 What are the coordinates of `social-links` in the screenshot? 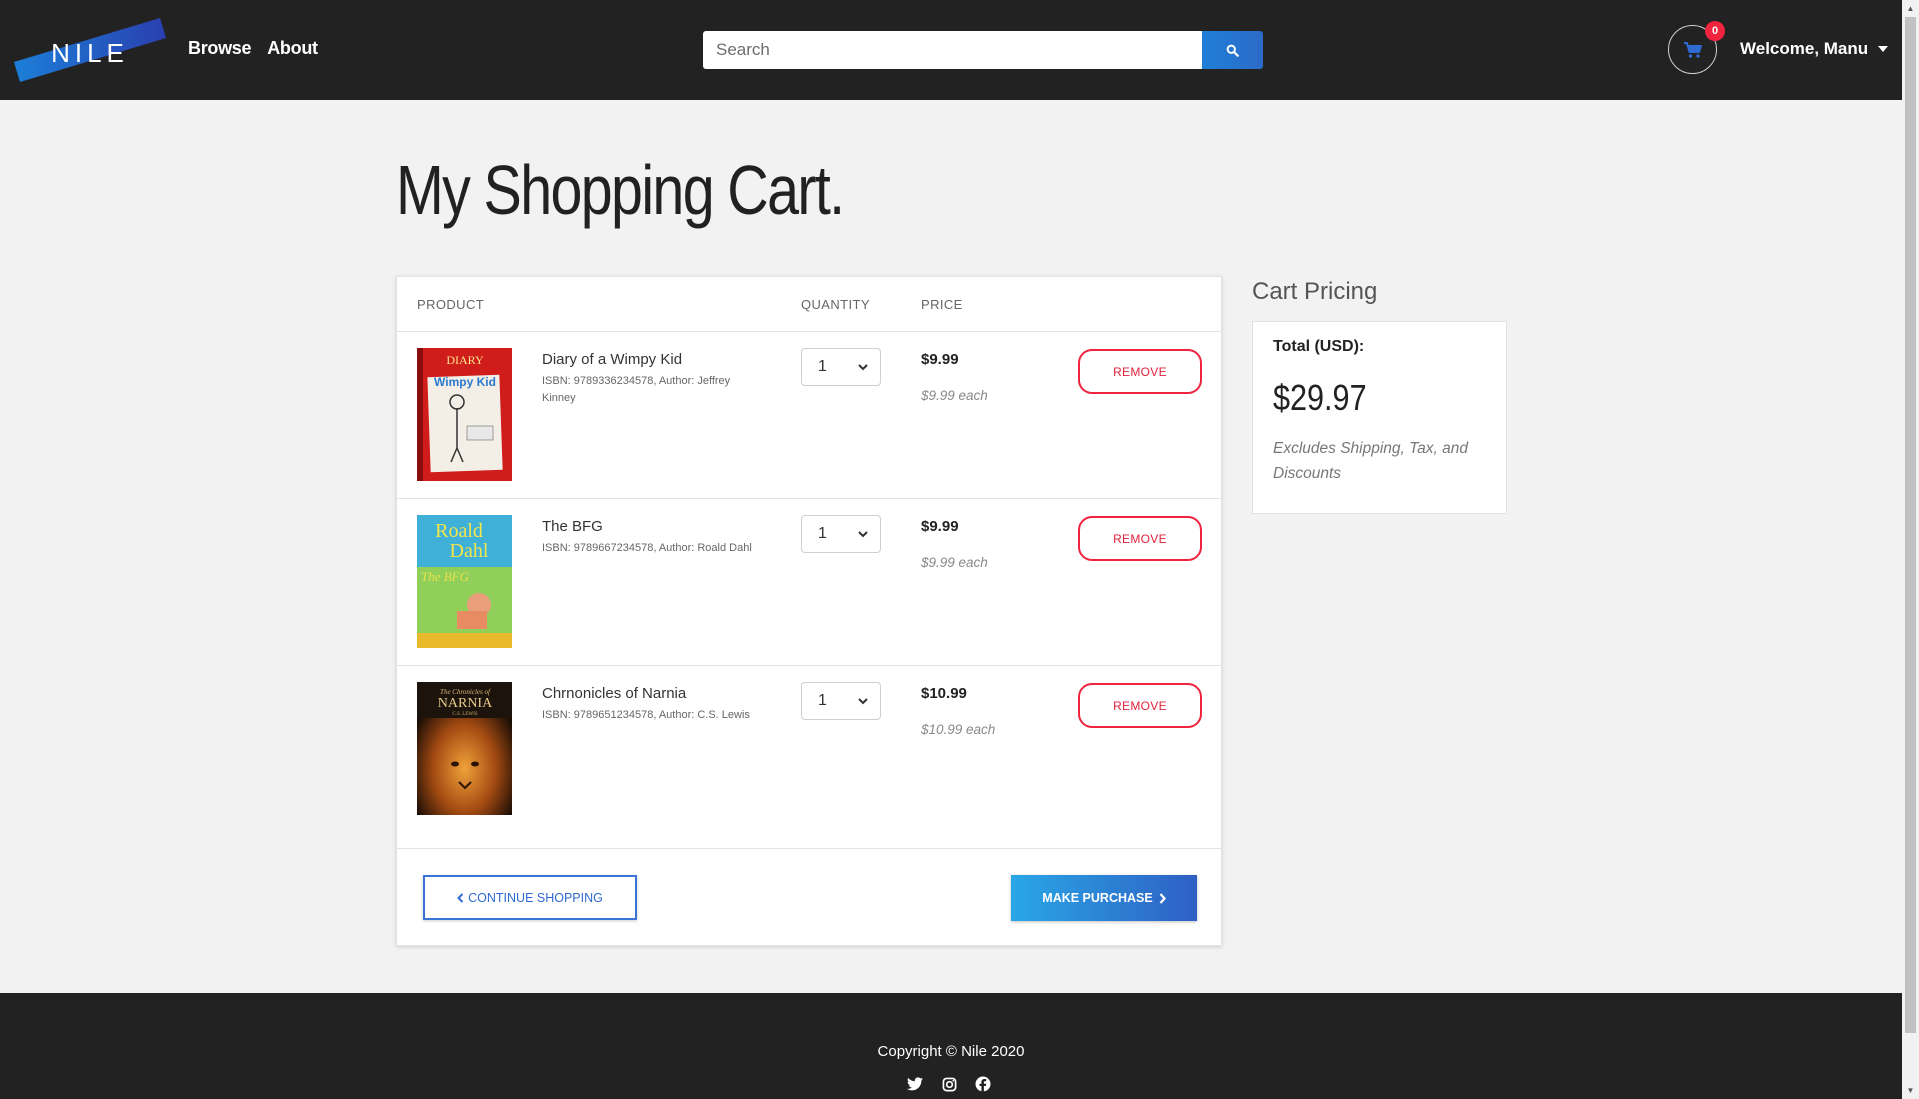 It's located at (949, 1084).